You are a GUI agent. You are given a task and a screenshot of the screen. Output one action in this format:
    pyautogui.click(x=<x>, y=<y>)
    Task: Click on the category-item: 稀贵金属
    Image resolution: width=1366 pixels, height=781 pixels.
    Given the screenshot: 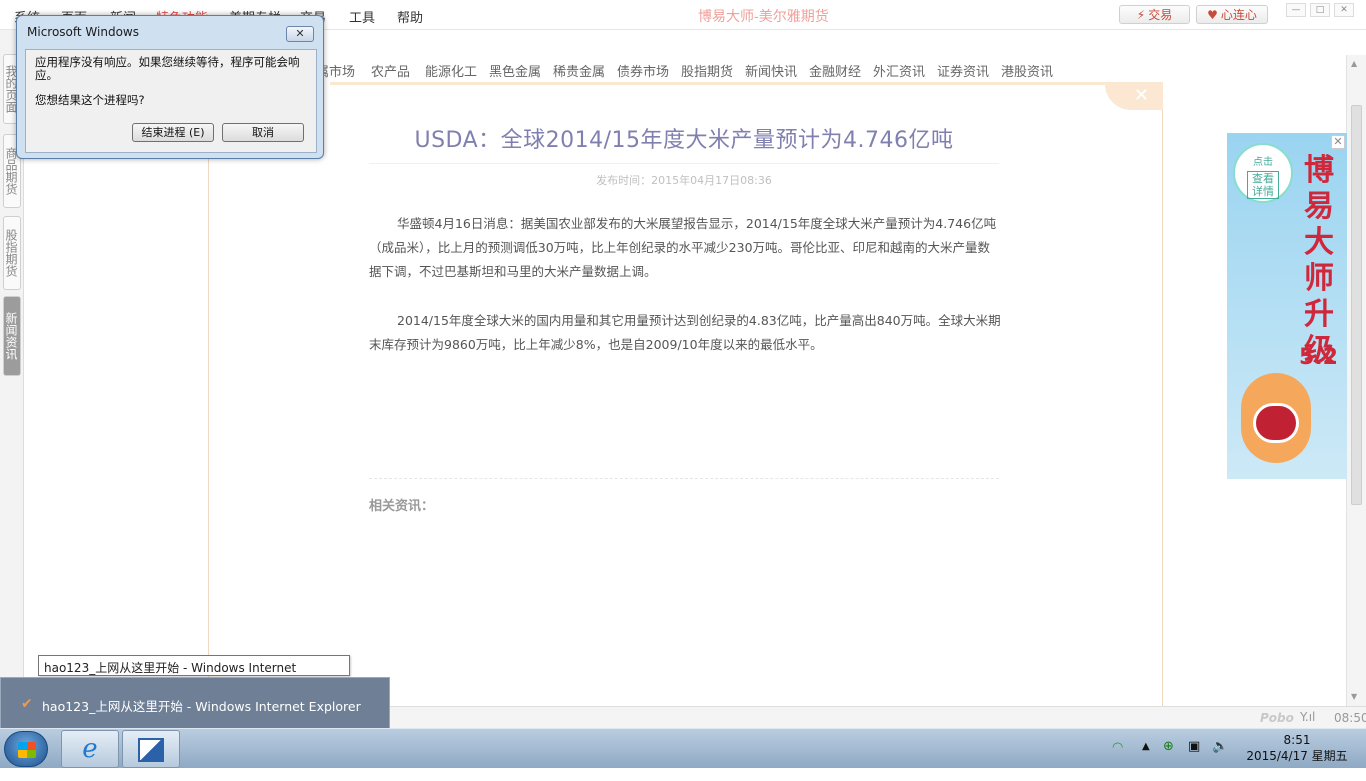 What is the action you would take?
    pyautogui.click(x=579, y=70)
    